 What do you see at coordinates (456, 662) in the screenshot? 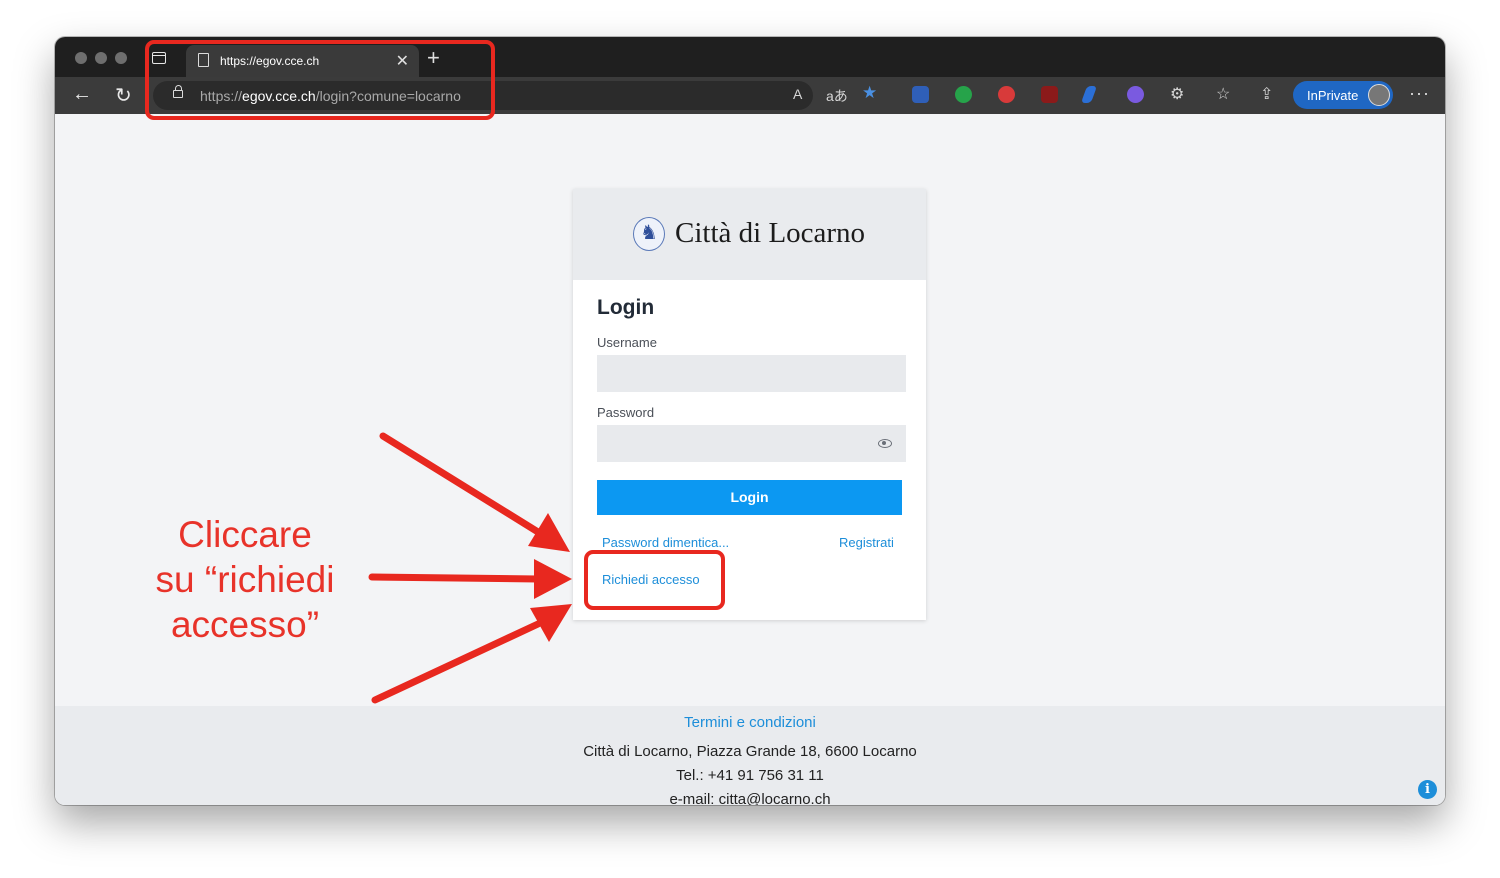
I see `arrow-bottom-line` at bounding box center [456, 662].